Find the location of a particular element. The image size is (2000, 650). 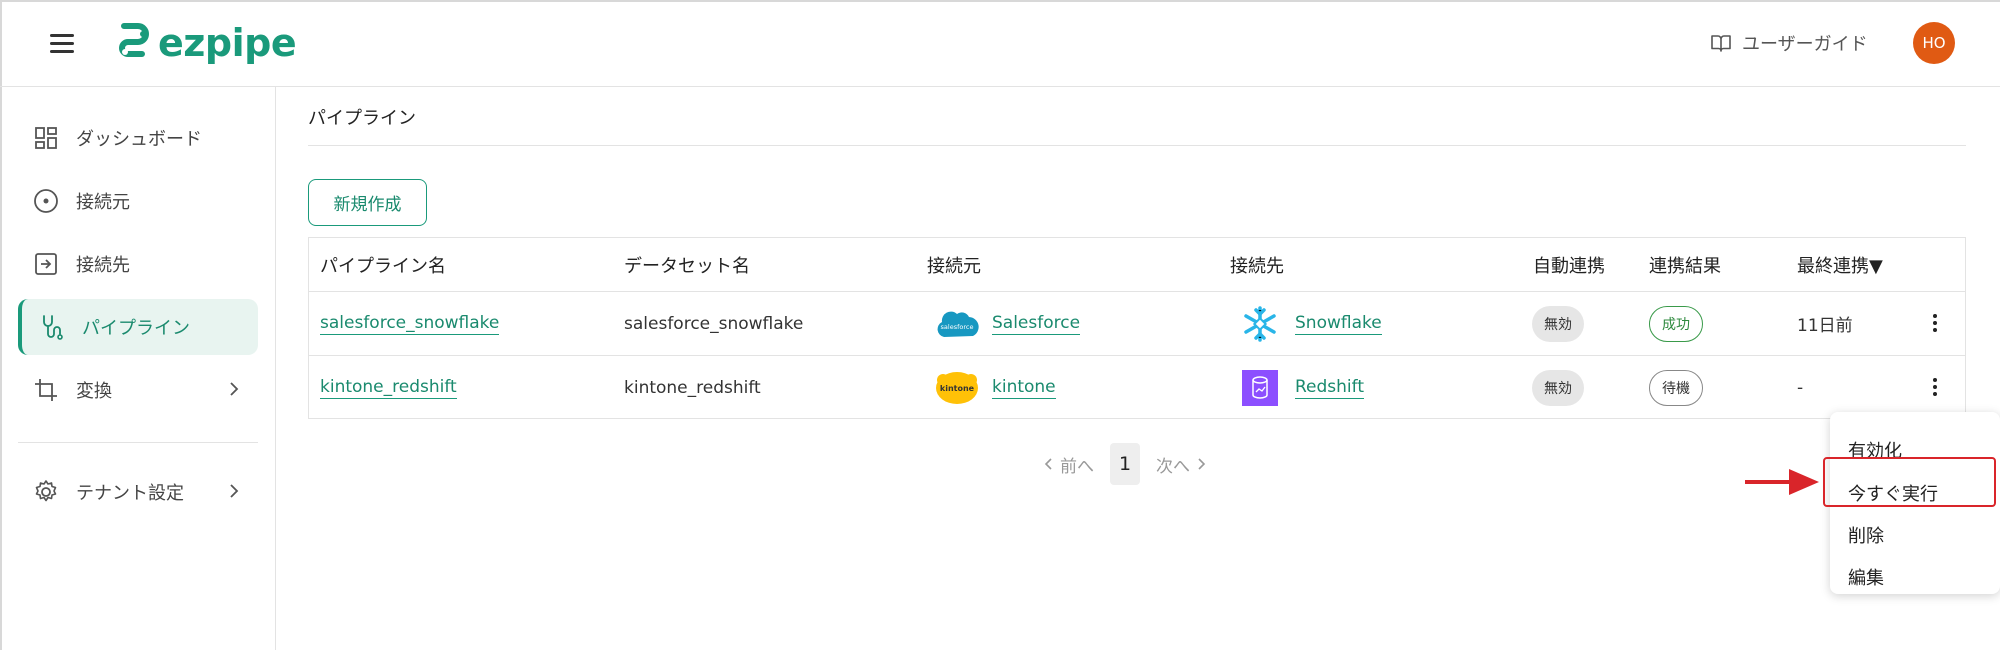

column-header-source: 接続元 is located at coordinates (954, 265).